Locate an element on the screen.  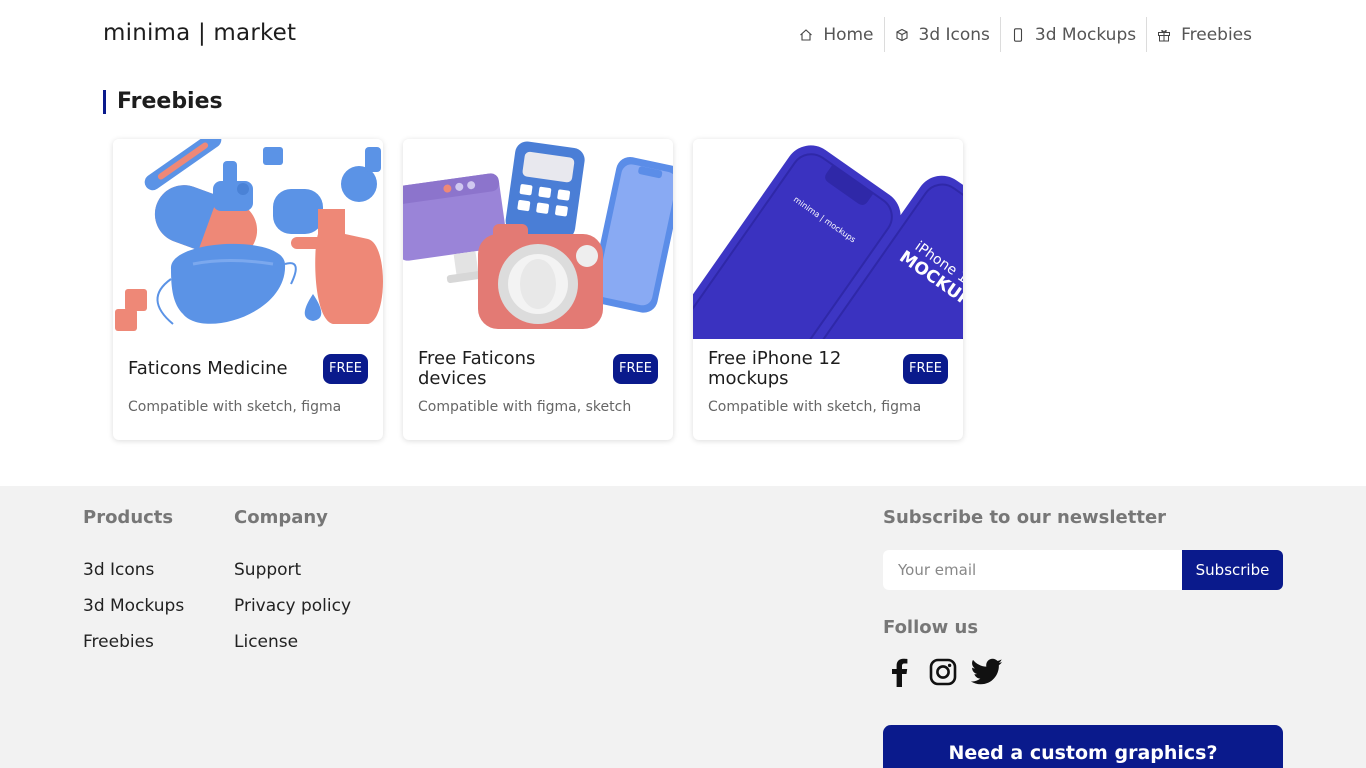
gift-icon is located at coordinates (1164, 35).